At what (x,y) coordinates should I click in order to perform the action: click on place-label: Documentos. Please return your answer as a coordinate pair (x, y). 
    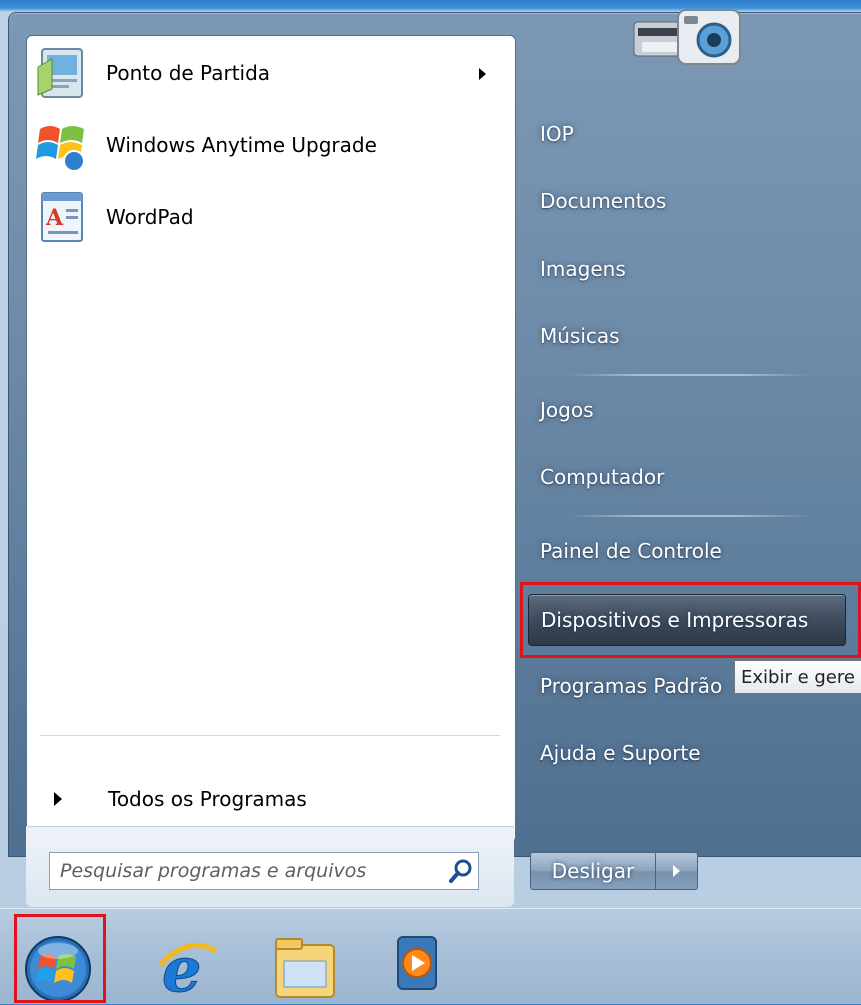
    Looking at the image, I should click on (603, 201).